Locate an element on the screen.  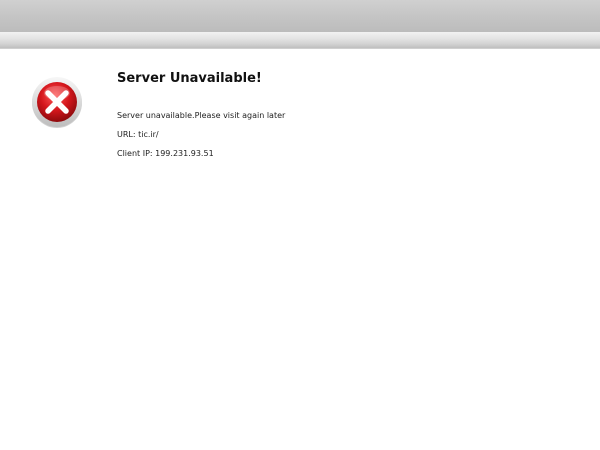
top-banner is located at coordinates (300, 16).